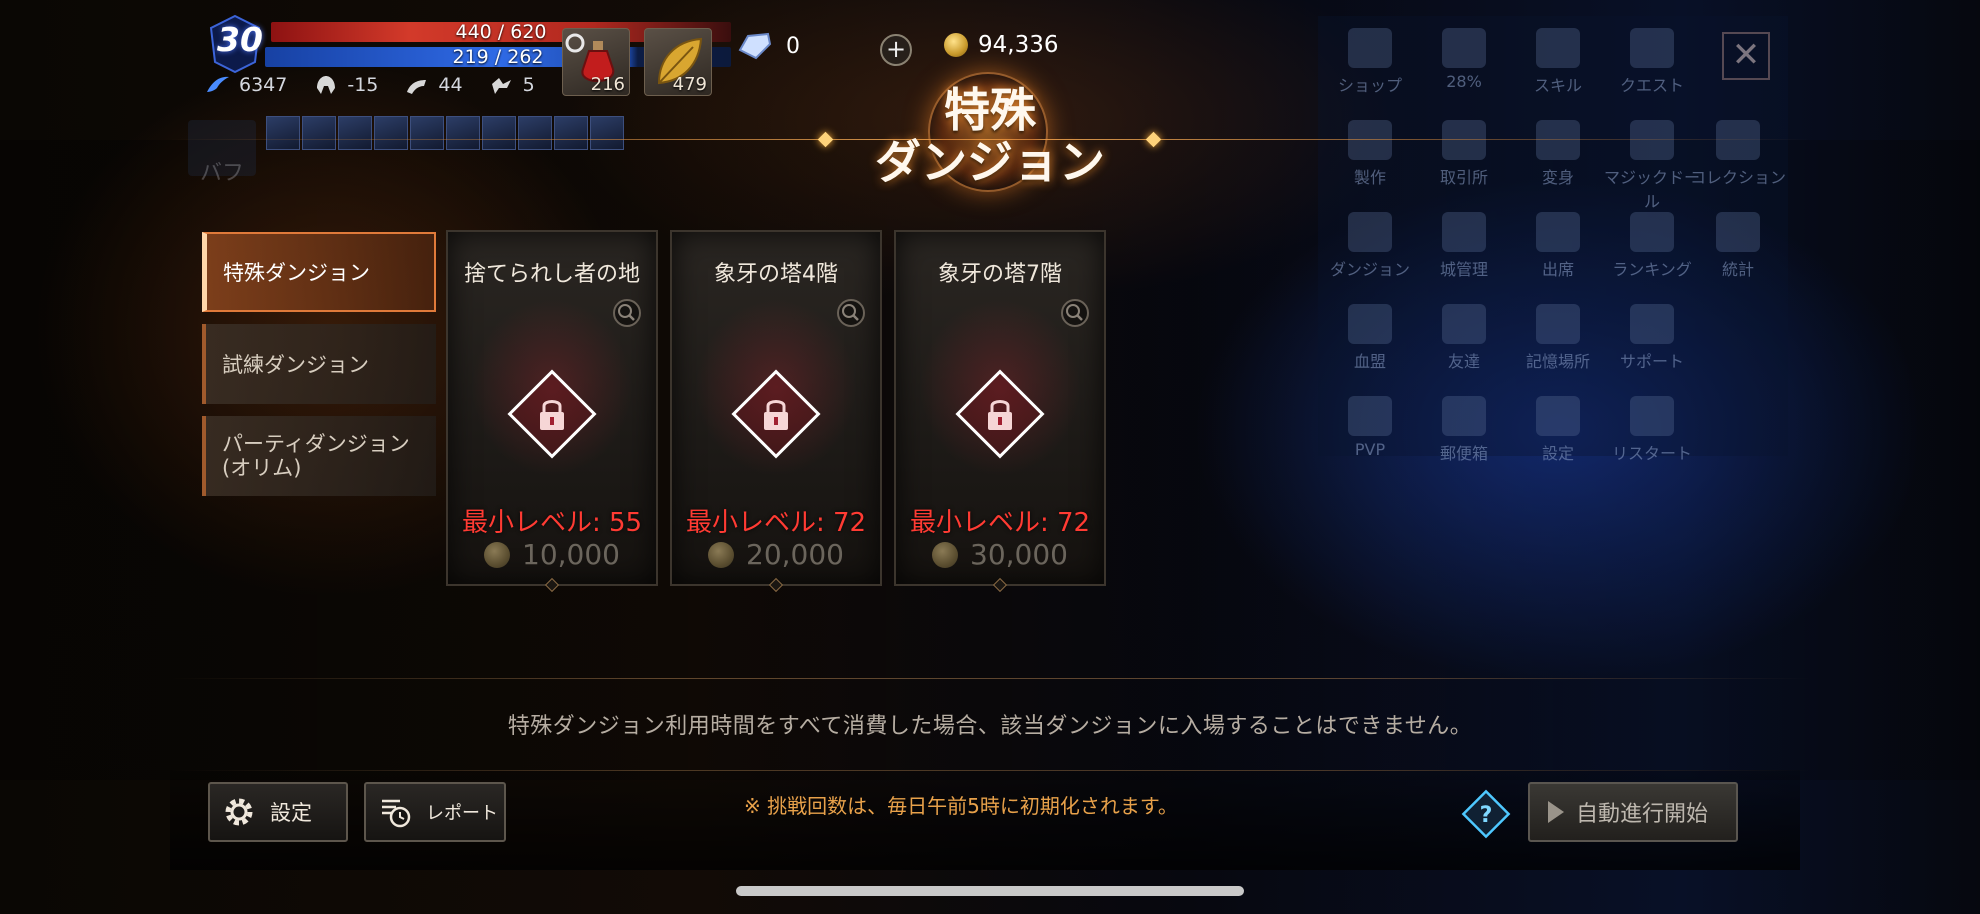 The height and width of the screenshot is (914, 1980). What do you see at coordinates (246, 85) in the screenshot?
I see `stat-power: 6347` at bounding box center [246, 85].